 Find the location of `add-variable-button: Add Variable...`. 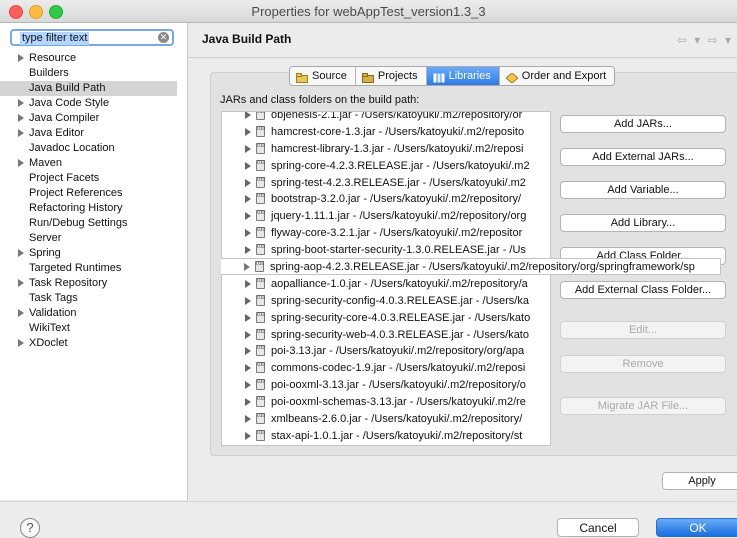

add-variable-button: Add Variable... is located at coordinates (643, 190).